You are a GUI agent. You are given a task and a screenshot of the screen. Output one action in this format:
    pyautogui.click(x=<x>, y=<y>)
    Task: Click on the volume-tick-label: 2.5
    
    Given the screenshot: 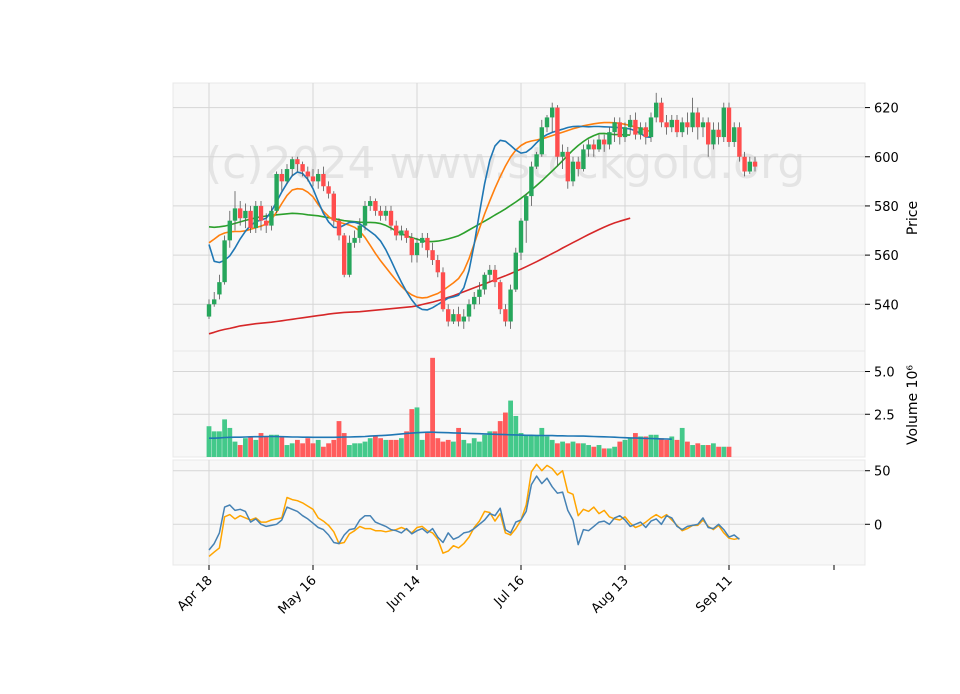 What is the action you would take?
    pyautogui.click(x=884, y=415)
    